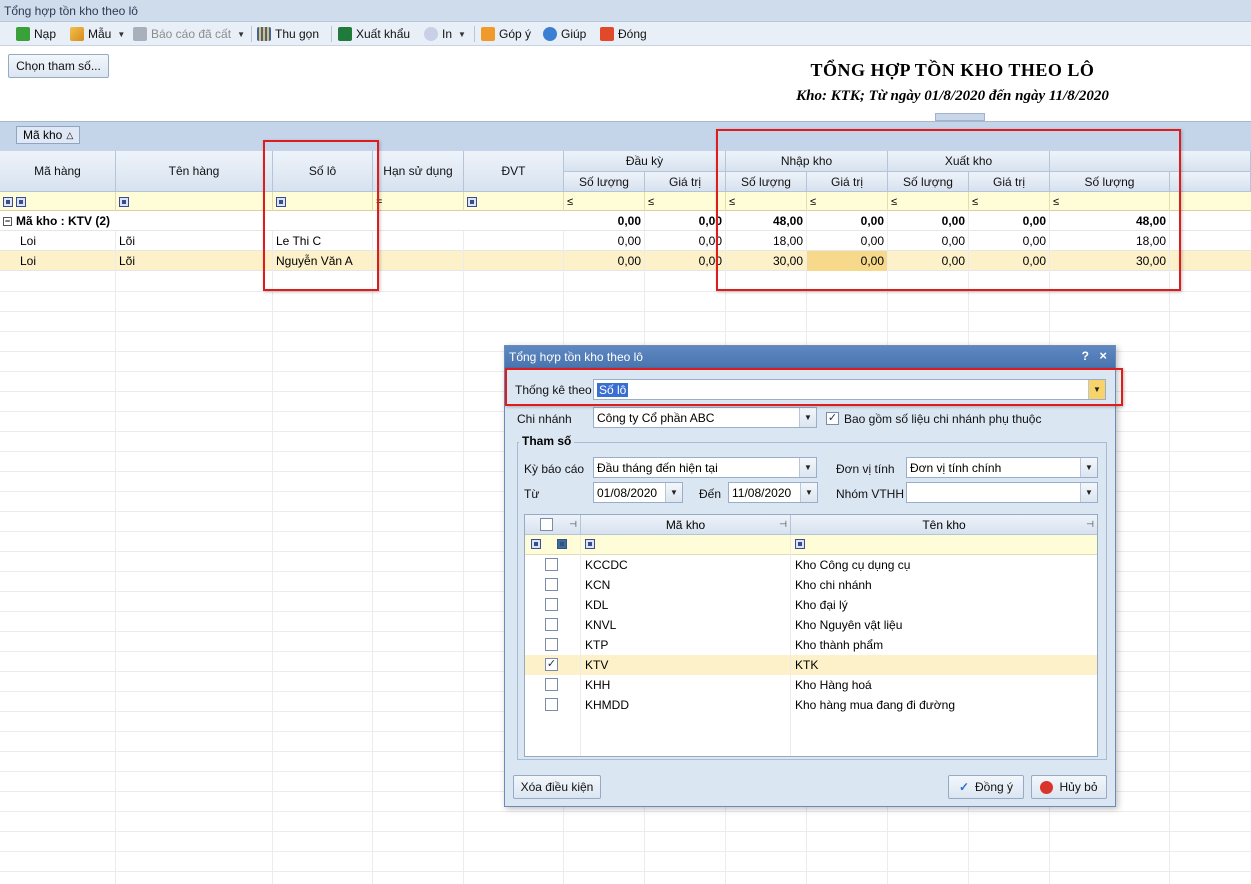  Describe the element at coordinates (832, 418) in the screenshot. I see `include-branch-checkbox: ✓` at that location.